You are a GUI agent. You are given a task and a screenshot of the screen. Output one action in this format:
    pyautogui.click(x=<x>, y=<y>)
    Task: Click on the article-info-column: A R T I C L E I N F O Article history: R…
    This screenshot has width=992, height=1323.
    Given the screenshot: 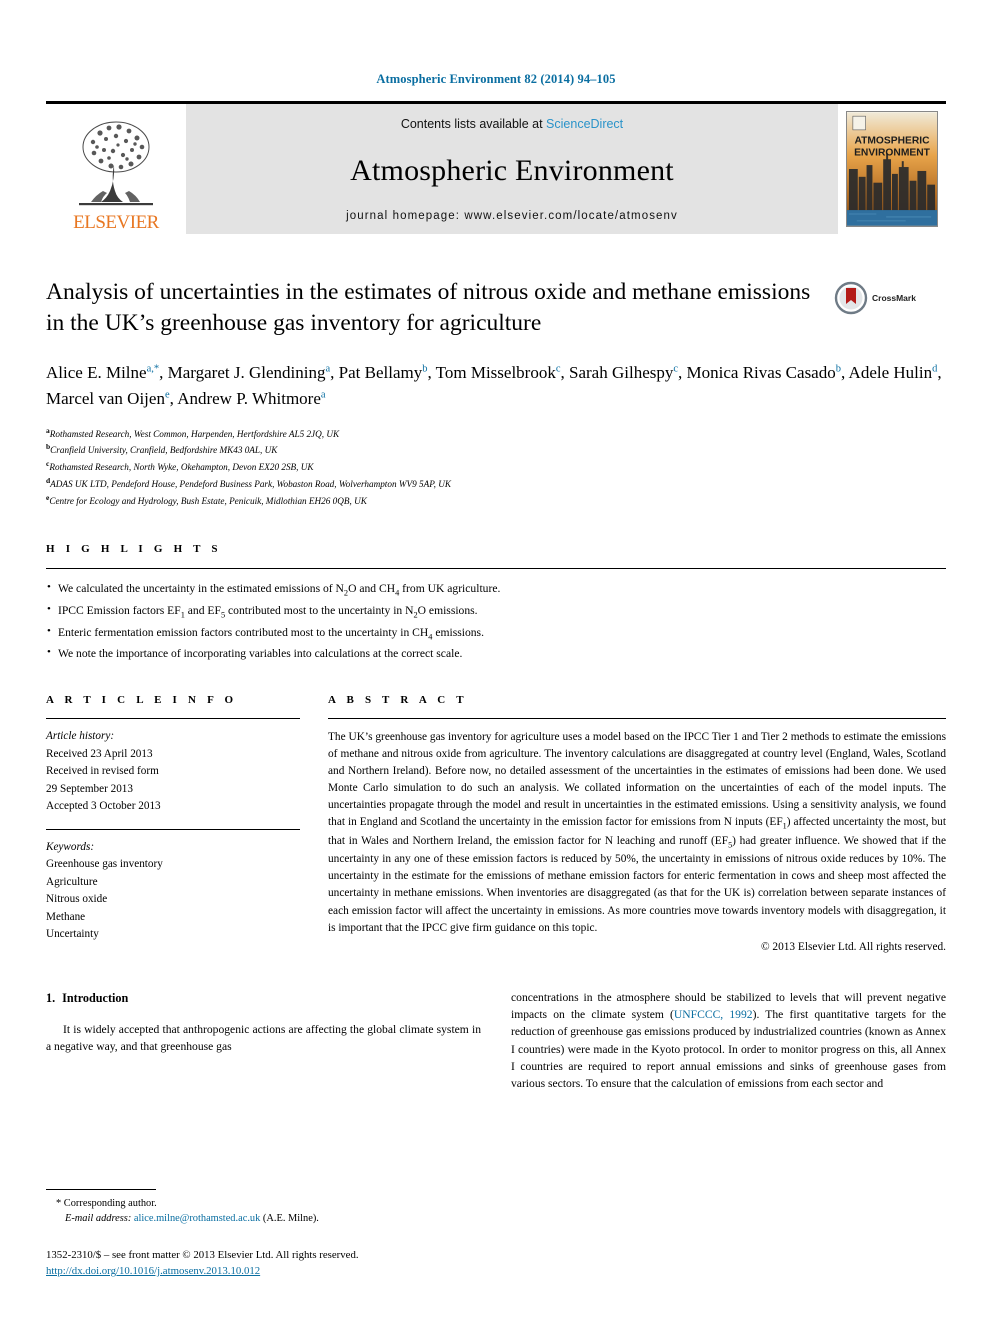 What is the action you would take?
    pyautogui.click(x=173, y=823)
    